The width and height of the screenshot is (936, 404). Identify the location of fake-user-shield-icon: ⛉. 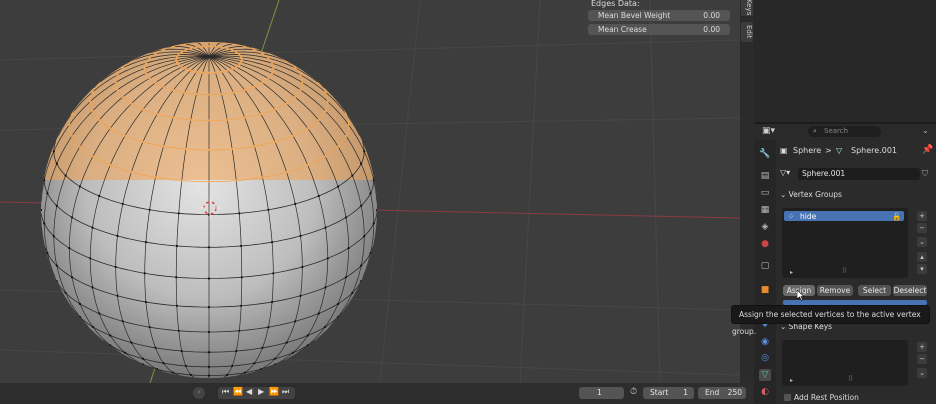
(925, 174).